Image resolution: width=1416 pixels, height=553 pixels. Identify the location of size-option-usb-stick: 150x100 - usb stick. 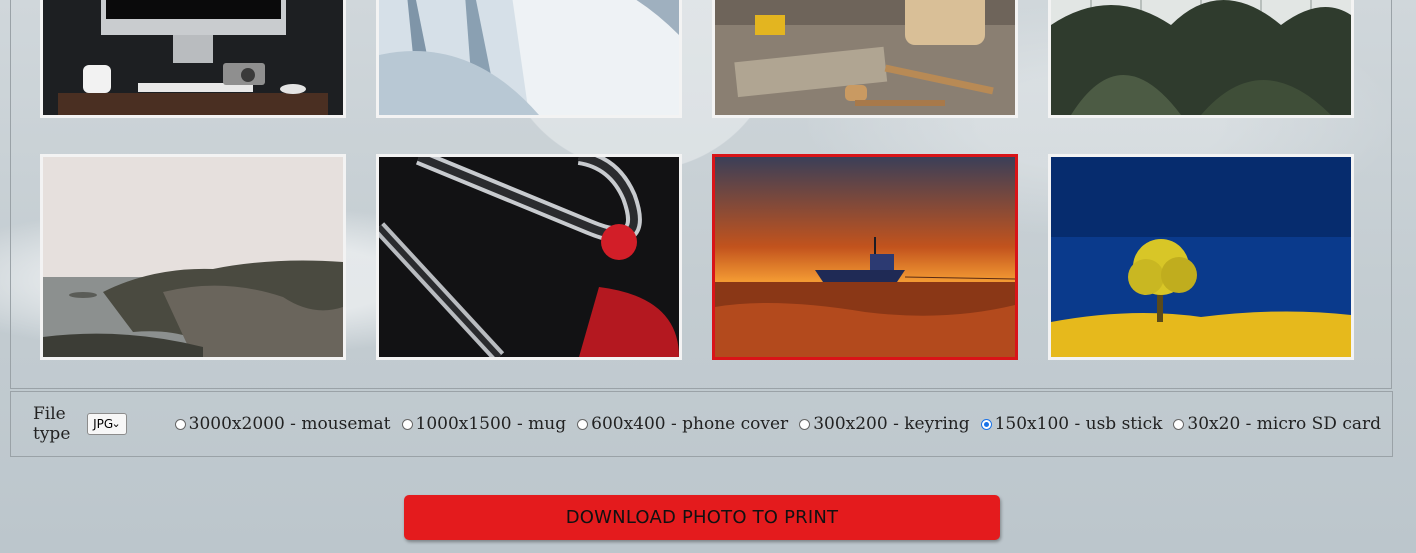
(1071, 424).